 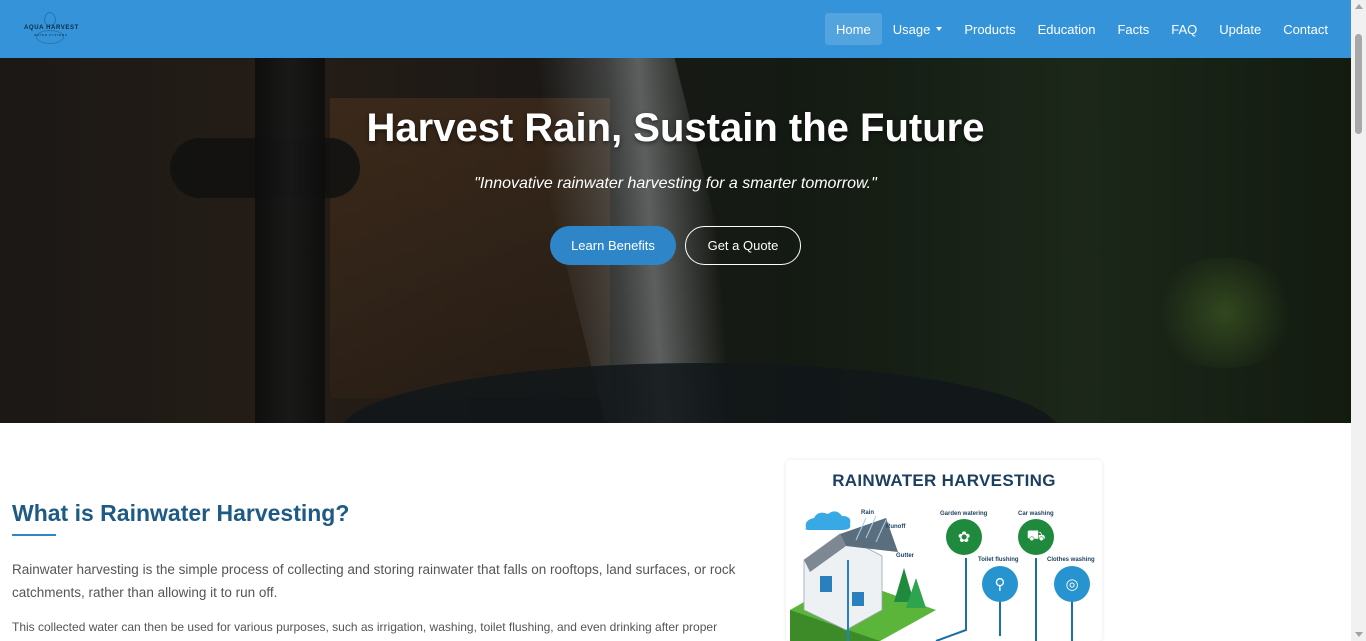 I want to click on label-clothes-washing: Clothes washing, so click(x=1071, y=560).